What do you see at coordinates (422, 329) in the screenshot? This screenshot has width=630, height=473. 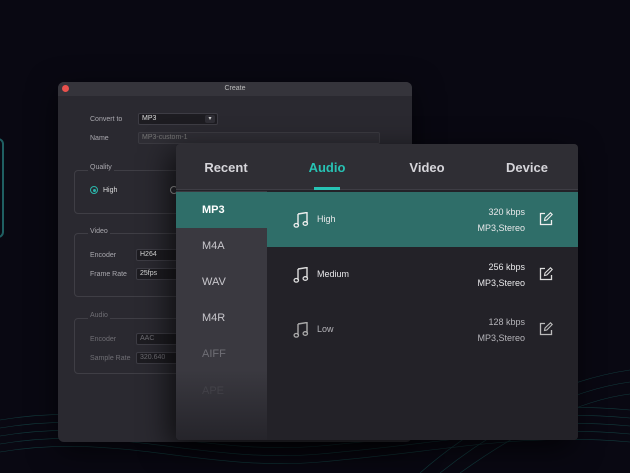 I see `preset-row-low: Low 128 kbps MP3,Stereo` at bounding box center [422, 329].